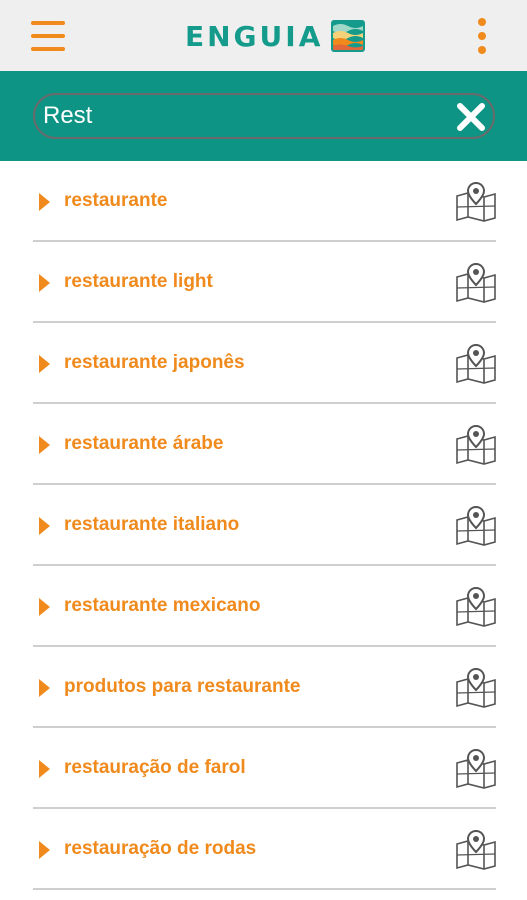 This screenshot has height=900, width=527. I want to click on close-icon, so click(471, 117).